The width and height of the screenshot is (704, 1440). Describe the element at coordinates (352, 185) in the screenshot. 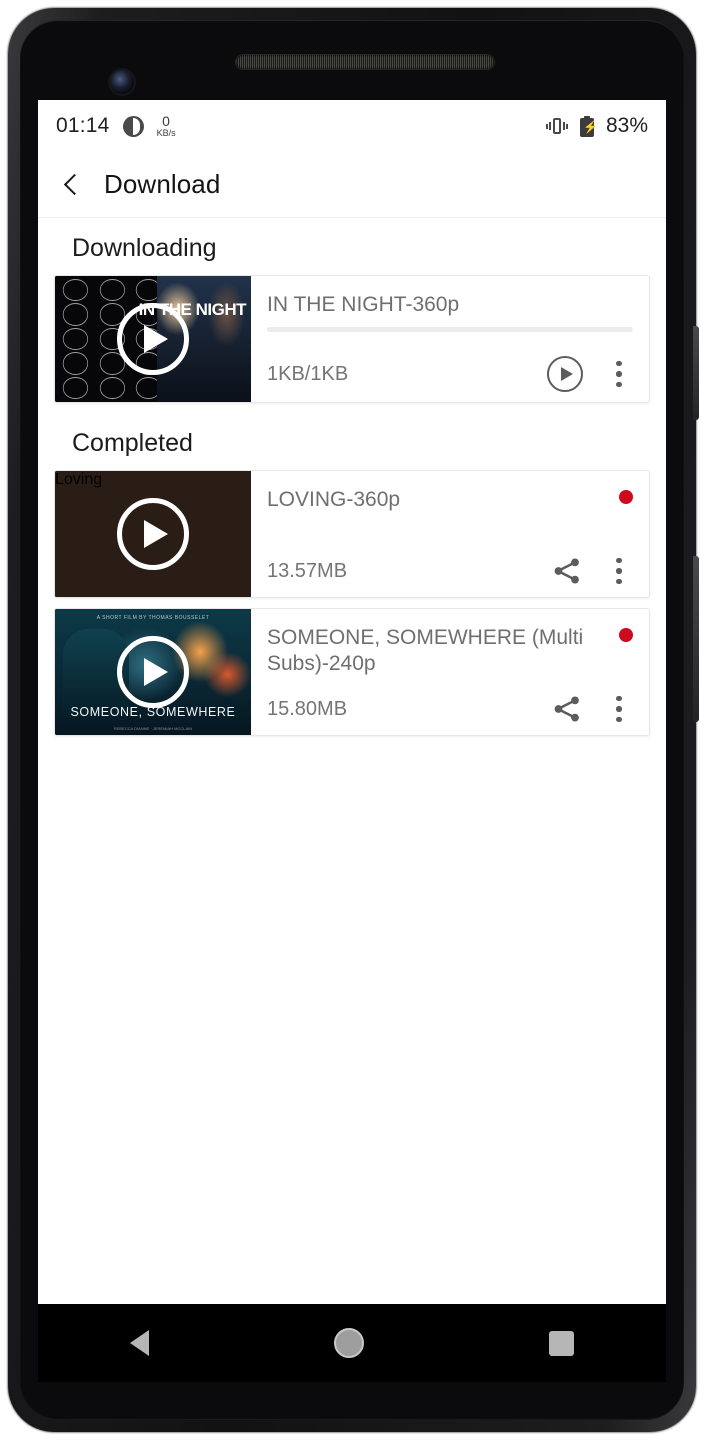

I see `app-bar: Download` at that location.